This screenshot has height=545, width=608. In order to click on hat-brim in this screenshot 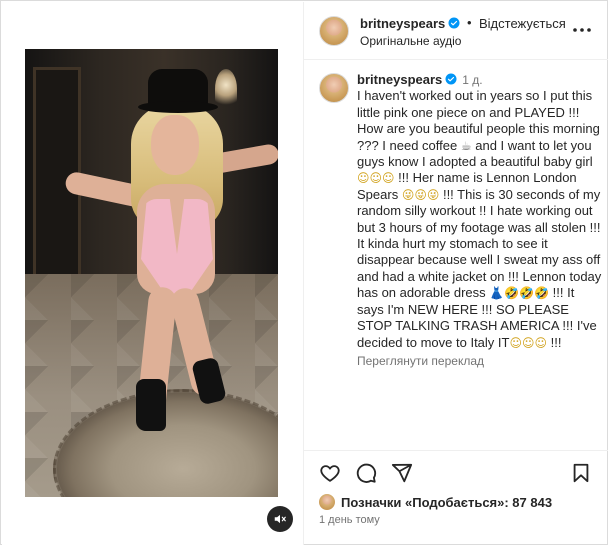, I will do `click(178, 107)`.